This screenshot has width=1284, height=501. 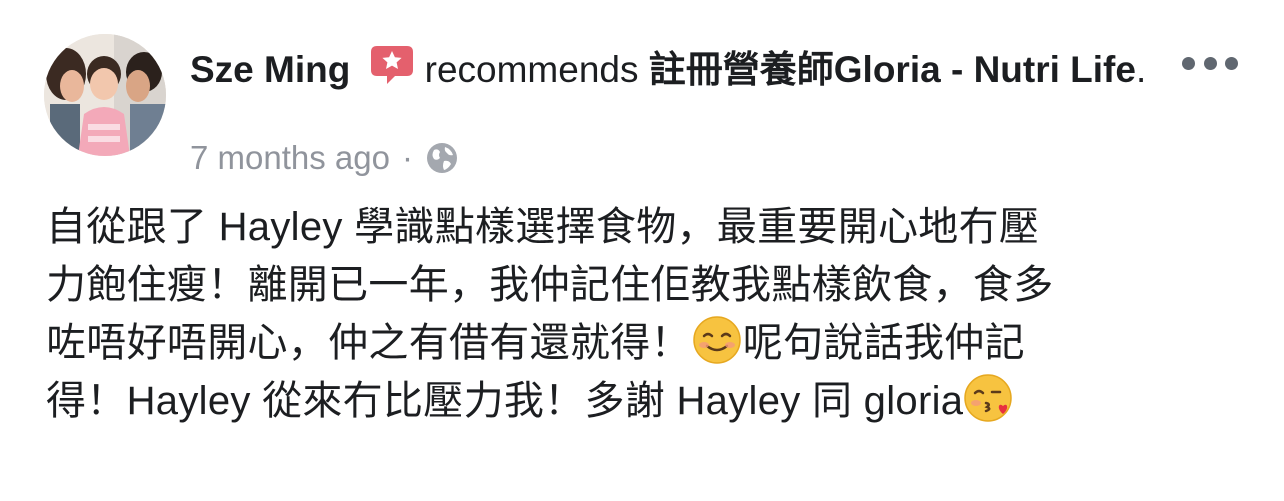 I want to click on post-meta: 7 months ago ·, so click(x=324, y=158).